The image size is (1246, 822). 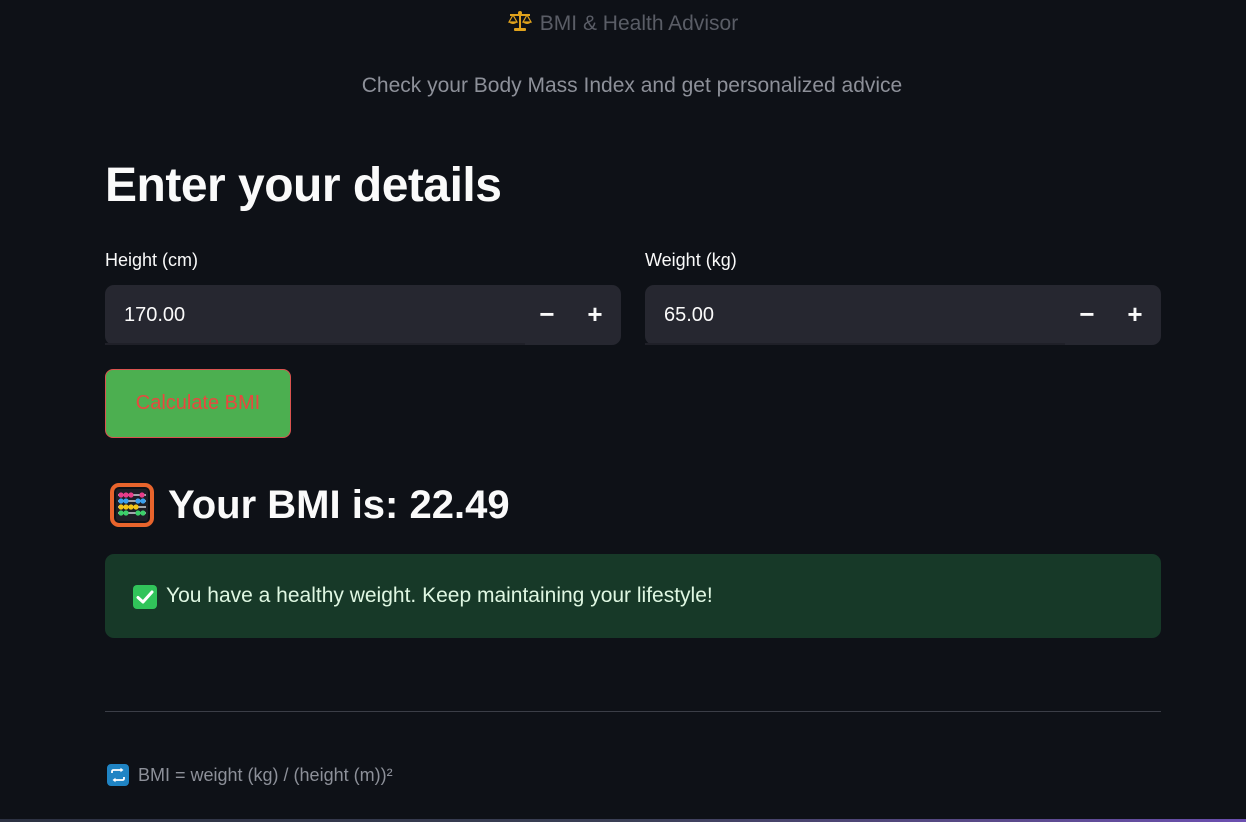 I want to click on bmi-formula: BMI = weight (kg) / (height (m))², so click(x=250, y=775).